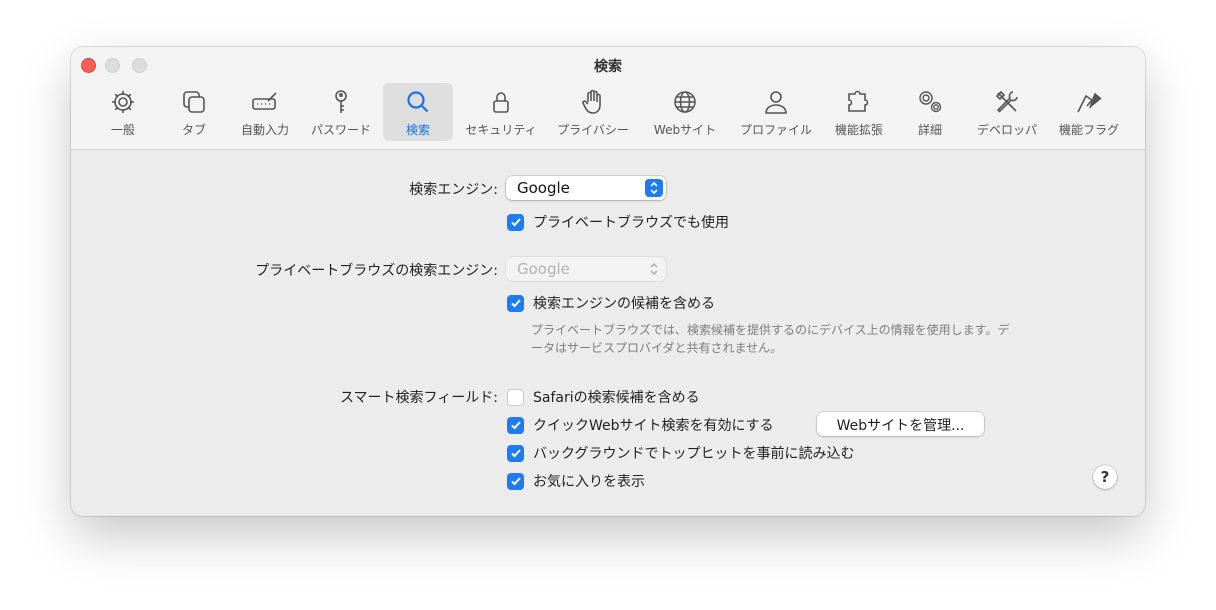  I want to click on tab-search: 検索, so click(418, 112).